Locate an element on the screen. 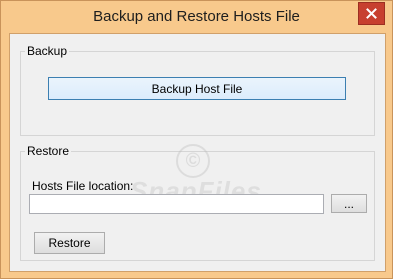 The height and width of the screenshot is (279, 393). backup-host-file-button: Backup Host File is located at coordinates (197, 88).